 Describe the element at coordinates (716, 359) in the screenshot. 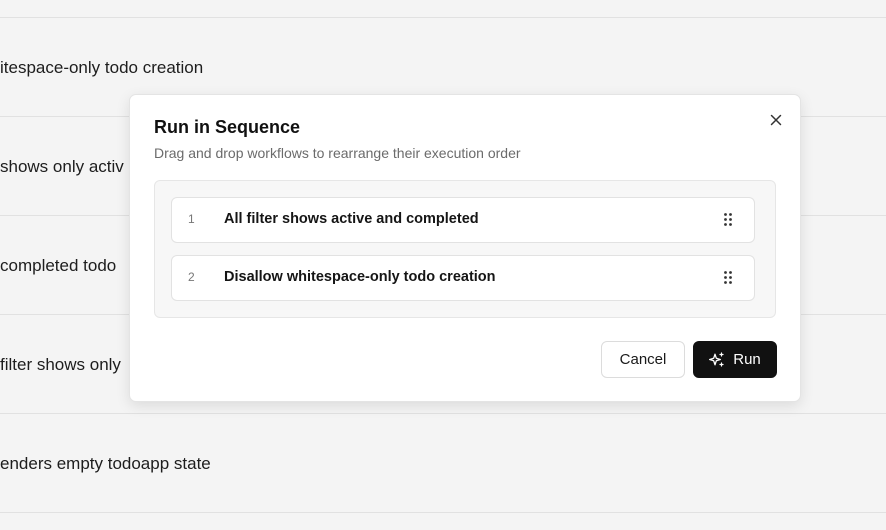

I see `sparkles-icon` at that location.